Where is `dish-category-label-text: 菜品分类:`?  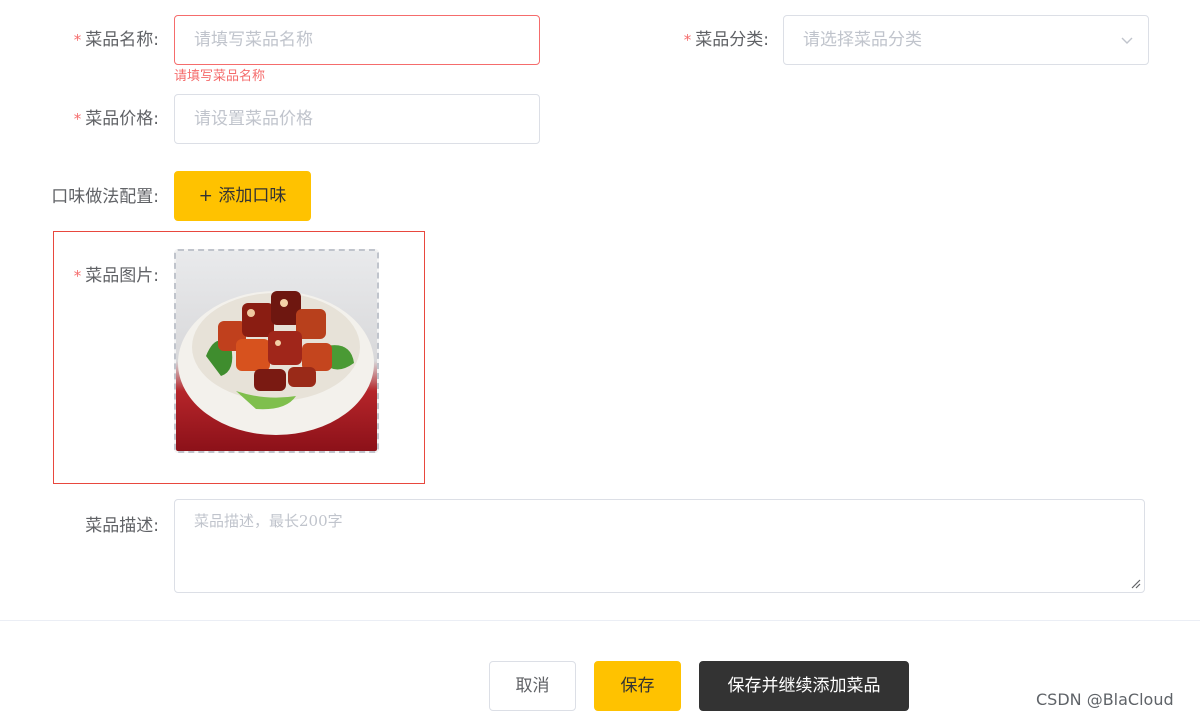
dish-category-label-text: 菜品分类: is located at coordinates (732, 40).